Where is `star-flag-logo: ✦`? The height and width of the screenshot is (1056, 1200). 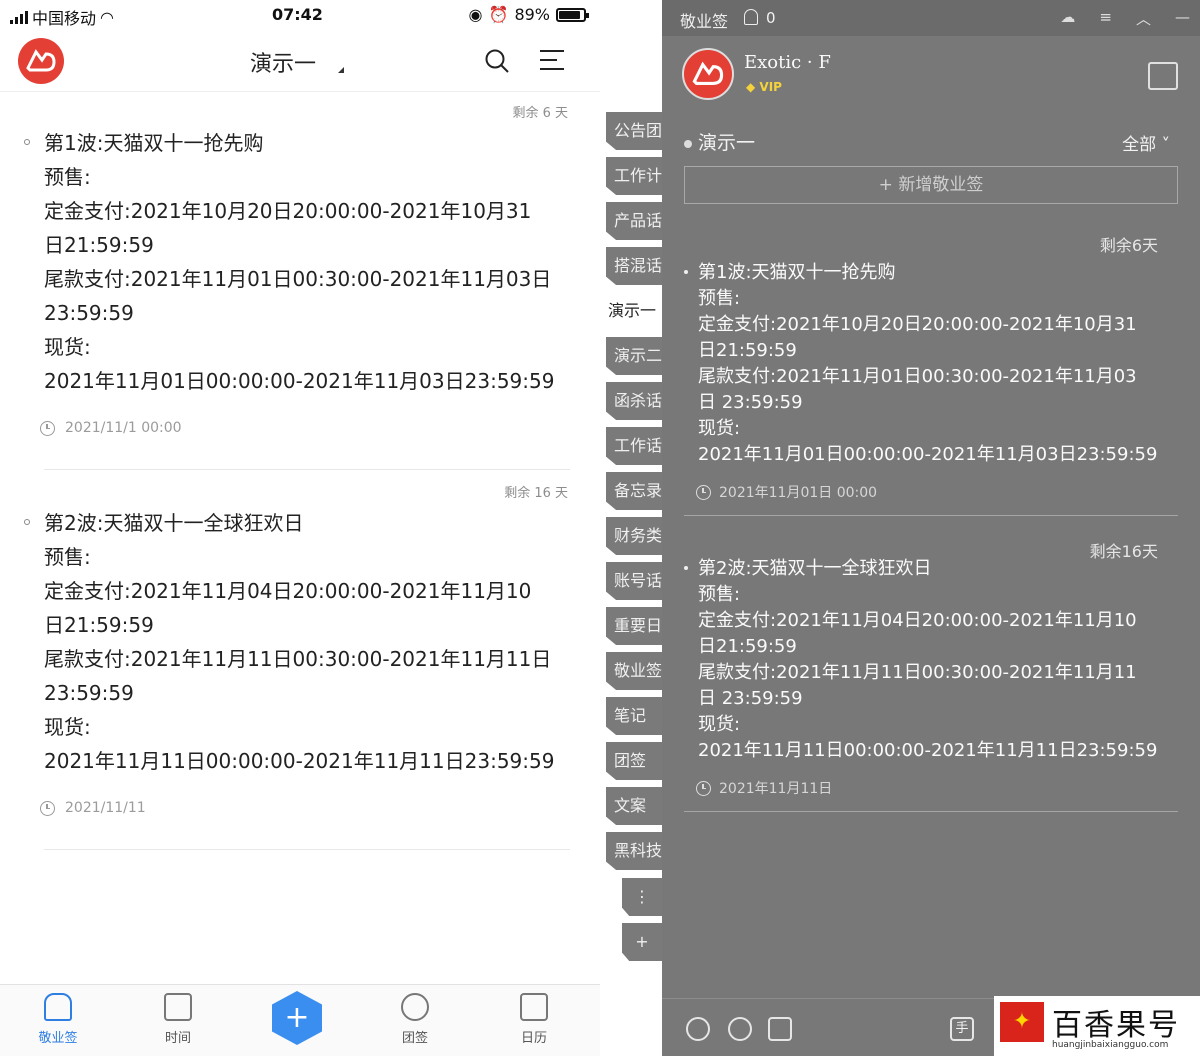
star-flag-logo: ✦ is located at coordinates (1022, 1022).